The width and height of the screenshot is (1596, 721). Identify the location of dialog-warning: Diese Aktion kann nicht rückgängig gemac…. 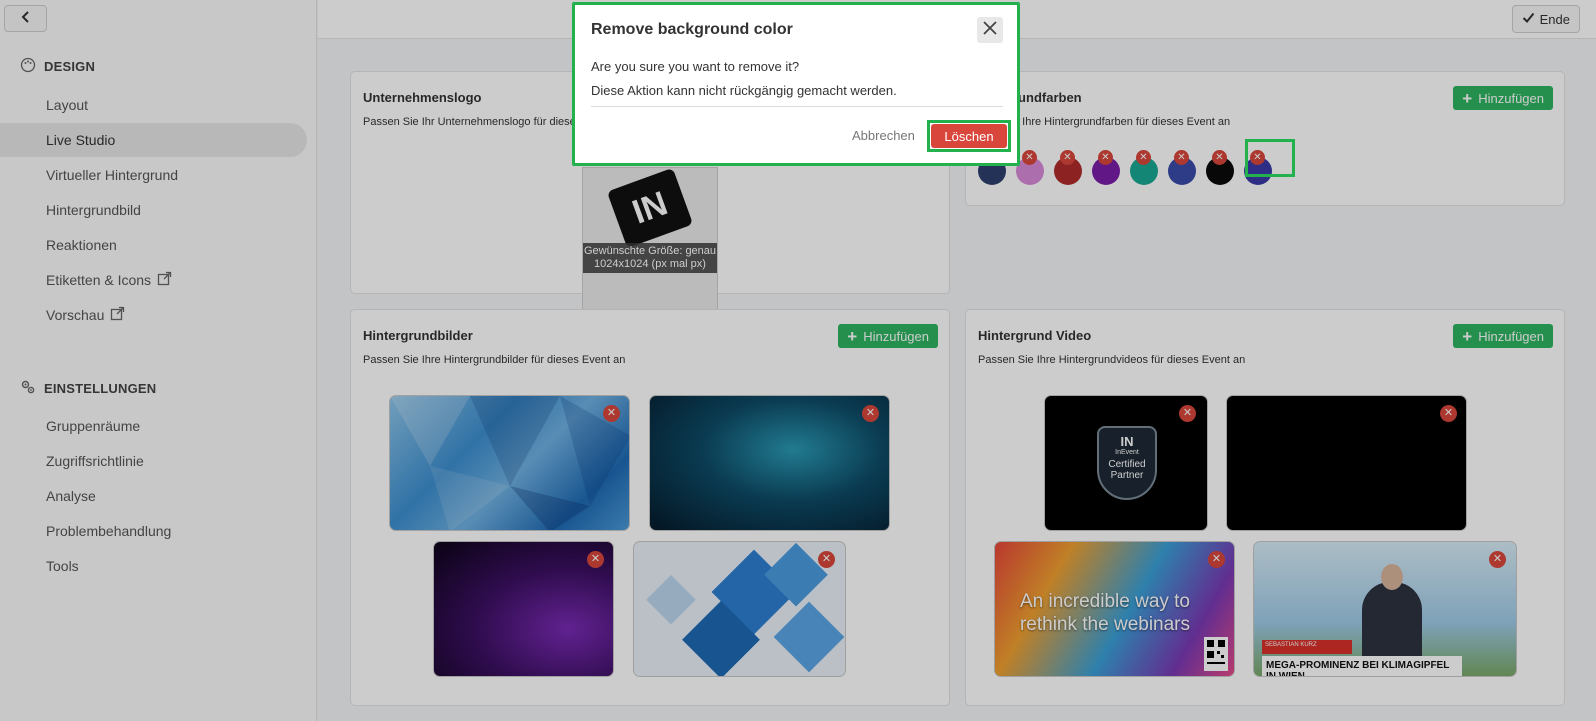
(744, 90).